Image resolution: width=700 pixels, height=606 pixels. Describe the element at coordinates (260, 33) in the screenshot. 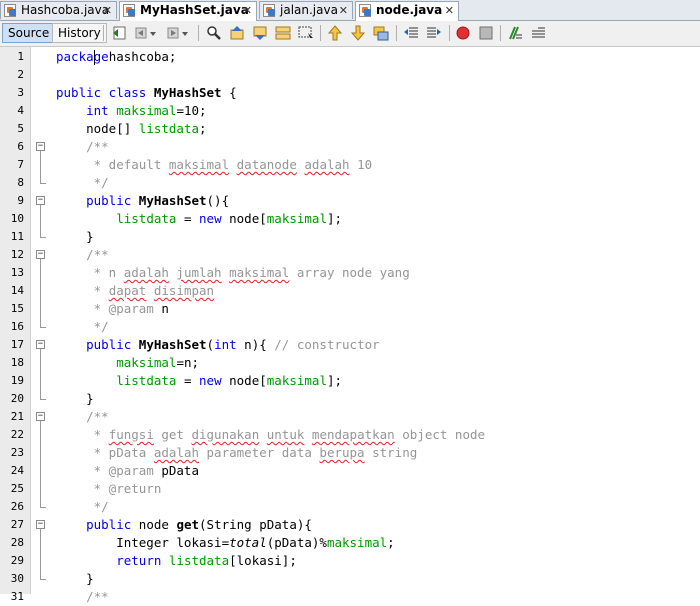

I see `find-next-icon` at that location.